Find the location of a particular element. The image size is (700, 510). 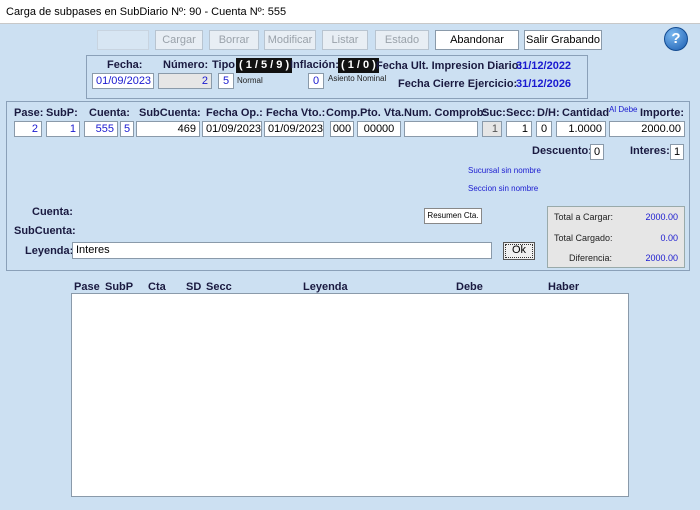

fecha-cierre-value: 31/12/2026 is located at coordinates (544, 84).